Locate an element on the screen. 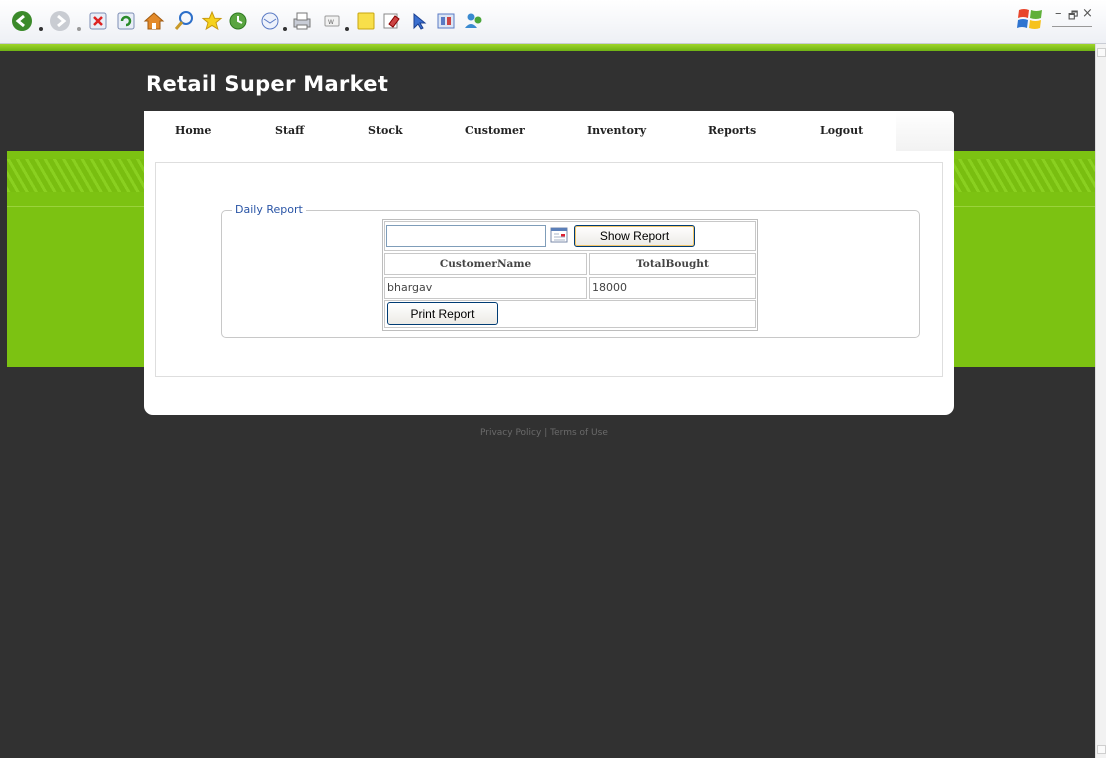  nav-item-home: Home is located at coordinates (193, 130).